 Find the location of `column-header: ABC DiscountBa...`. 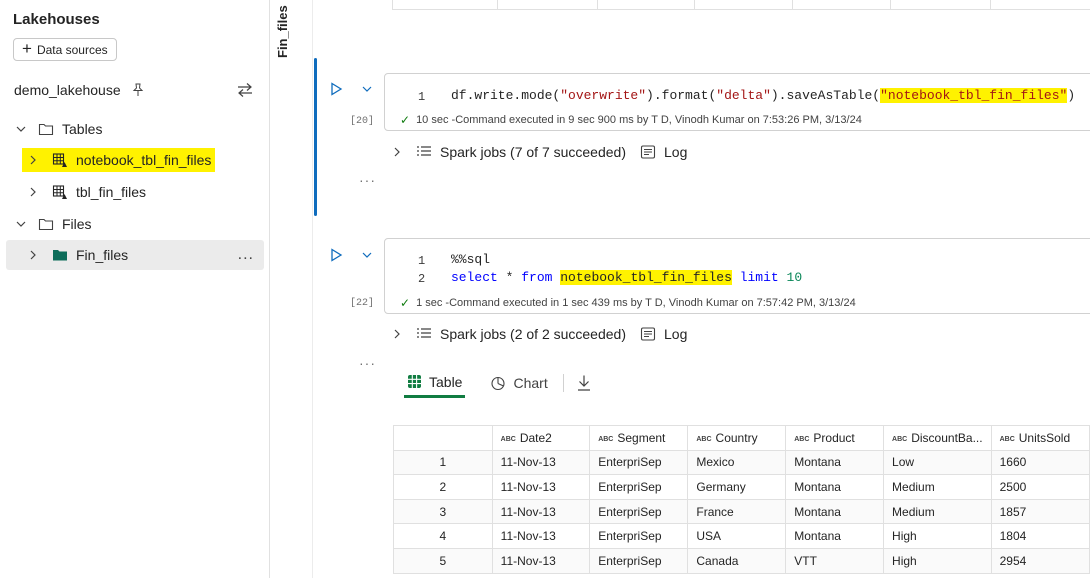

column-header: ABC DiscountBa... is located at coordinates (937, 438).